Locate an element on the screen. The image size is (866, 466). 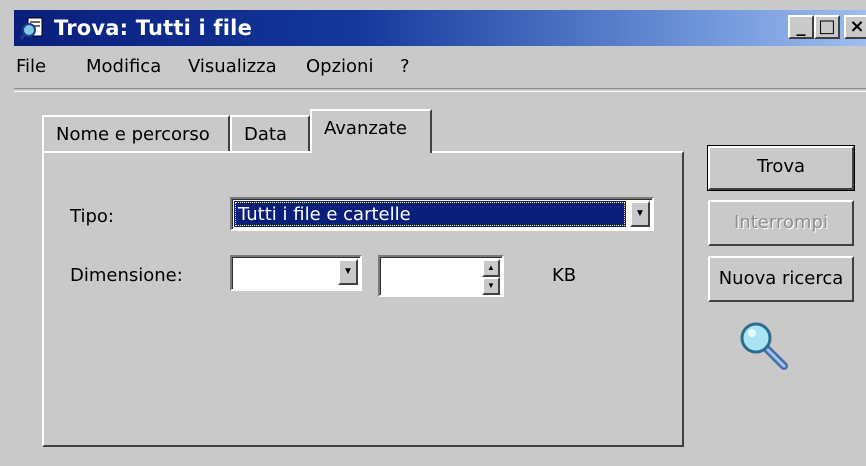
menu-opzioni: Opzioni is located at coordinates (339, 66).